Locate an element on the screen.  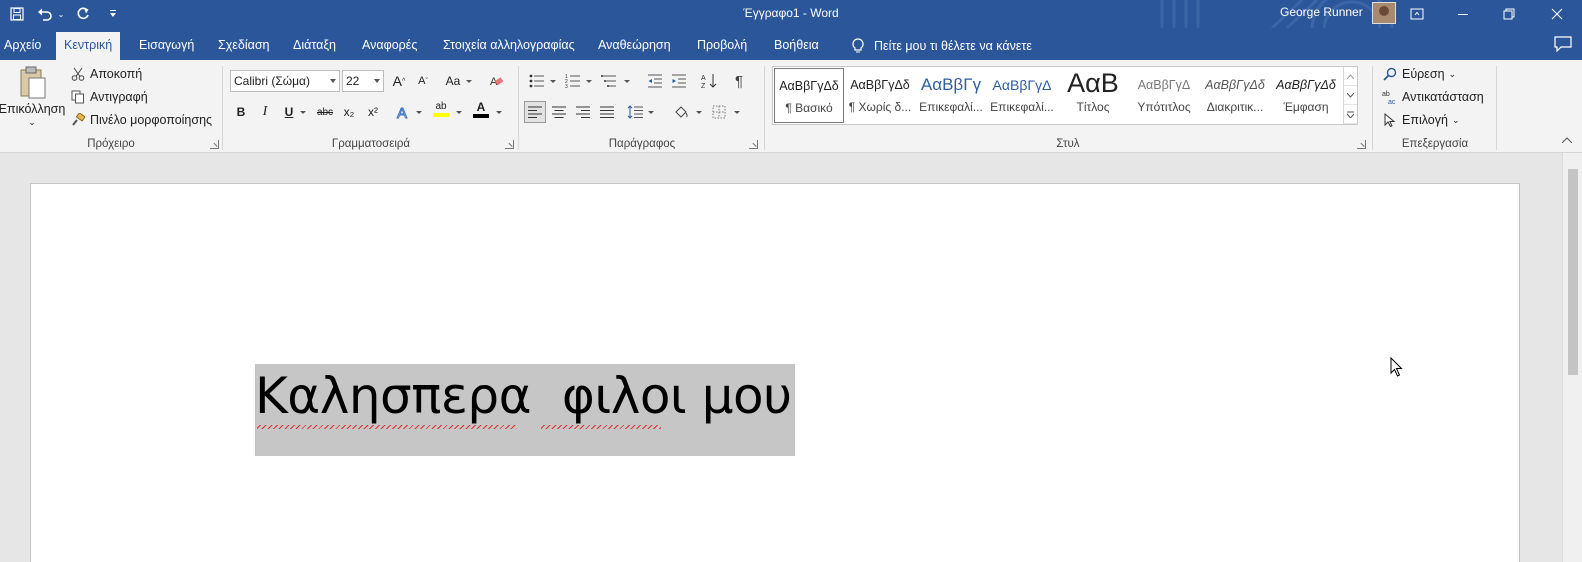
cut-button: Αποκοπή is located at coordinates (106, 74).